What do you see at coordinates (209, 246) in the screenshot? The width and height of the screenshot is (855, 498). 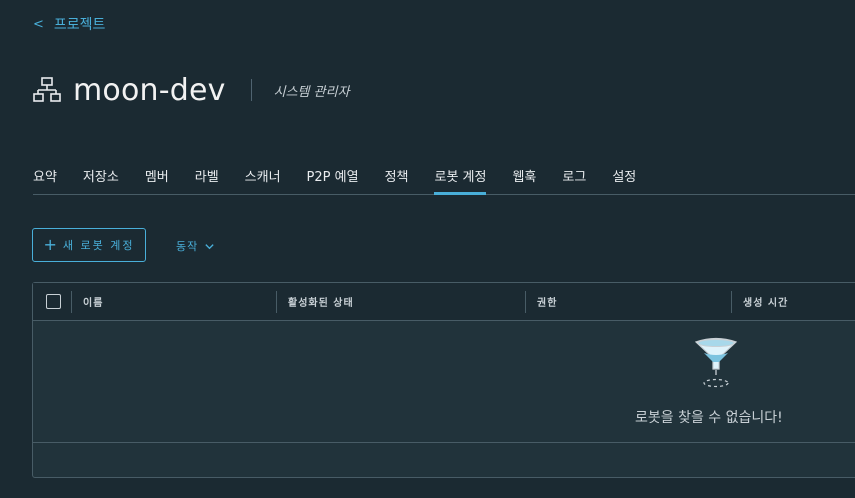 I see `chevron-down-icon` at bounding box center [209, 246].